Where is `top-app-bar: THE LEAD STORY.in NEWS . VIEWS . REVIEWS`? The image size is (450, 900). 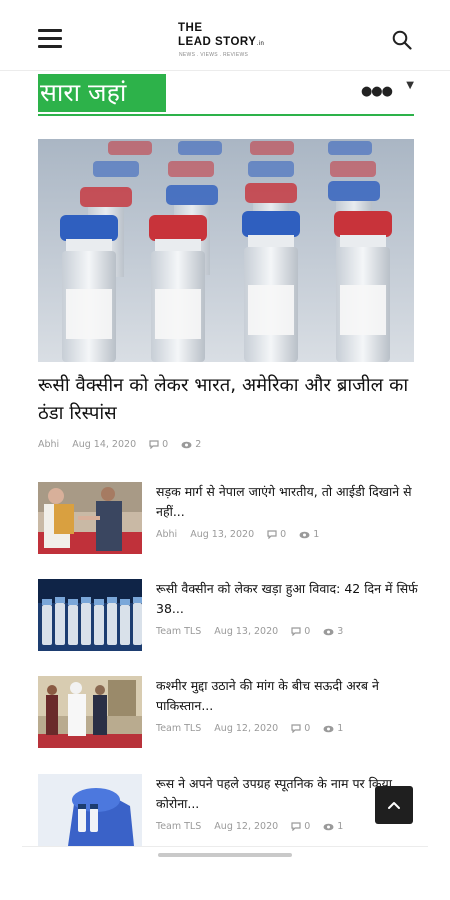 top-app-bar: THE LEAD STORY.in NEWS . VIEWS . REVIEWS is located at coordinates (225, 35).